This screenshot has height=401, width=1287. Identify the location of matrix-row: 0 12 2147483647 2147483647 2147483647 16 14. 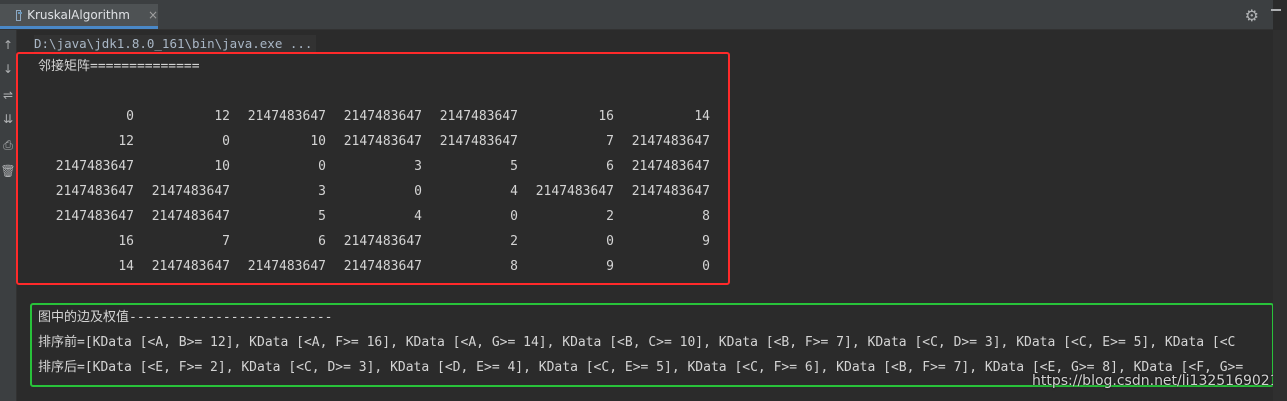
(360, 117).